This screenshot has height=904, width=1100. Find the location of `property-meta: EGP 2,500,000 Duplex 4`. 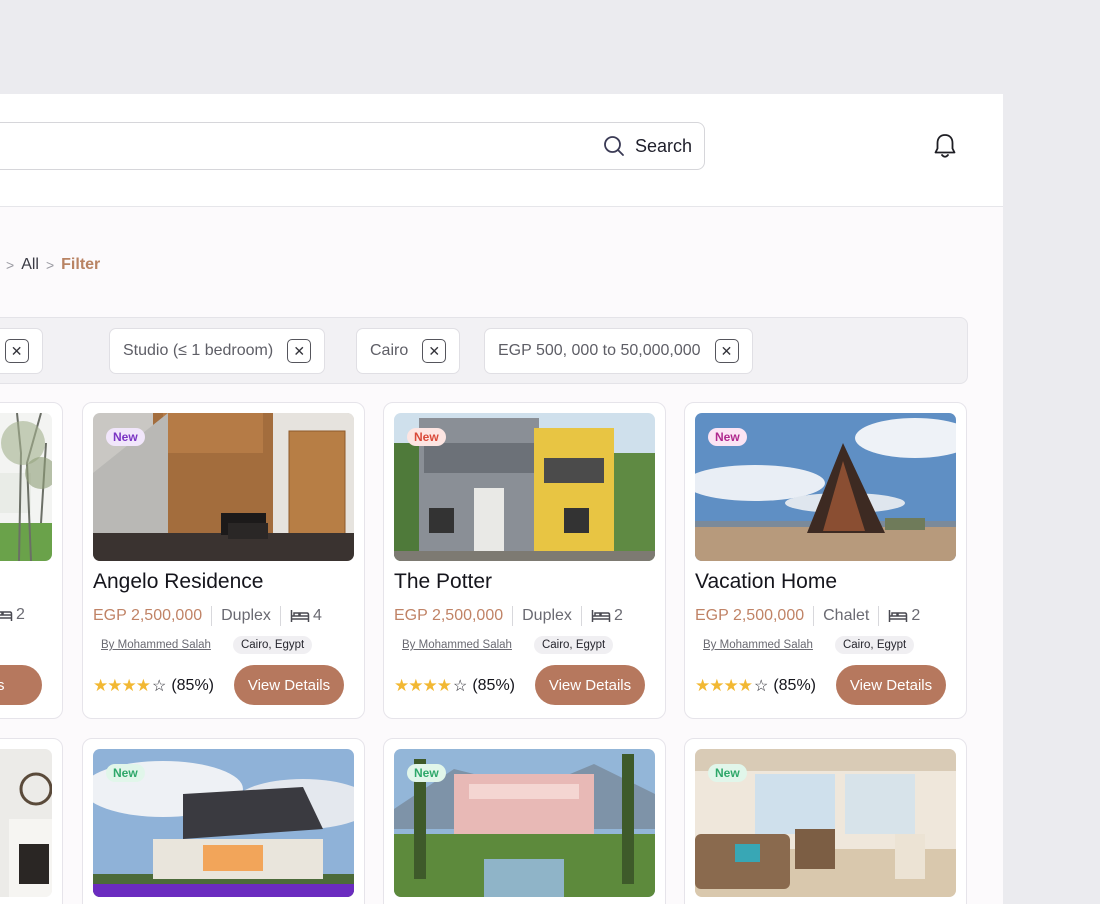

property-meta: EGP 2,500,000 Duplex 4 is located at coordinates (207, 616).